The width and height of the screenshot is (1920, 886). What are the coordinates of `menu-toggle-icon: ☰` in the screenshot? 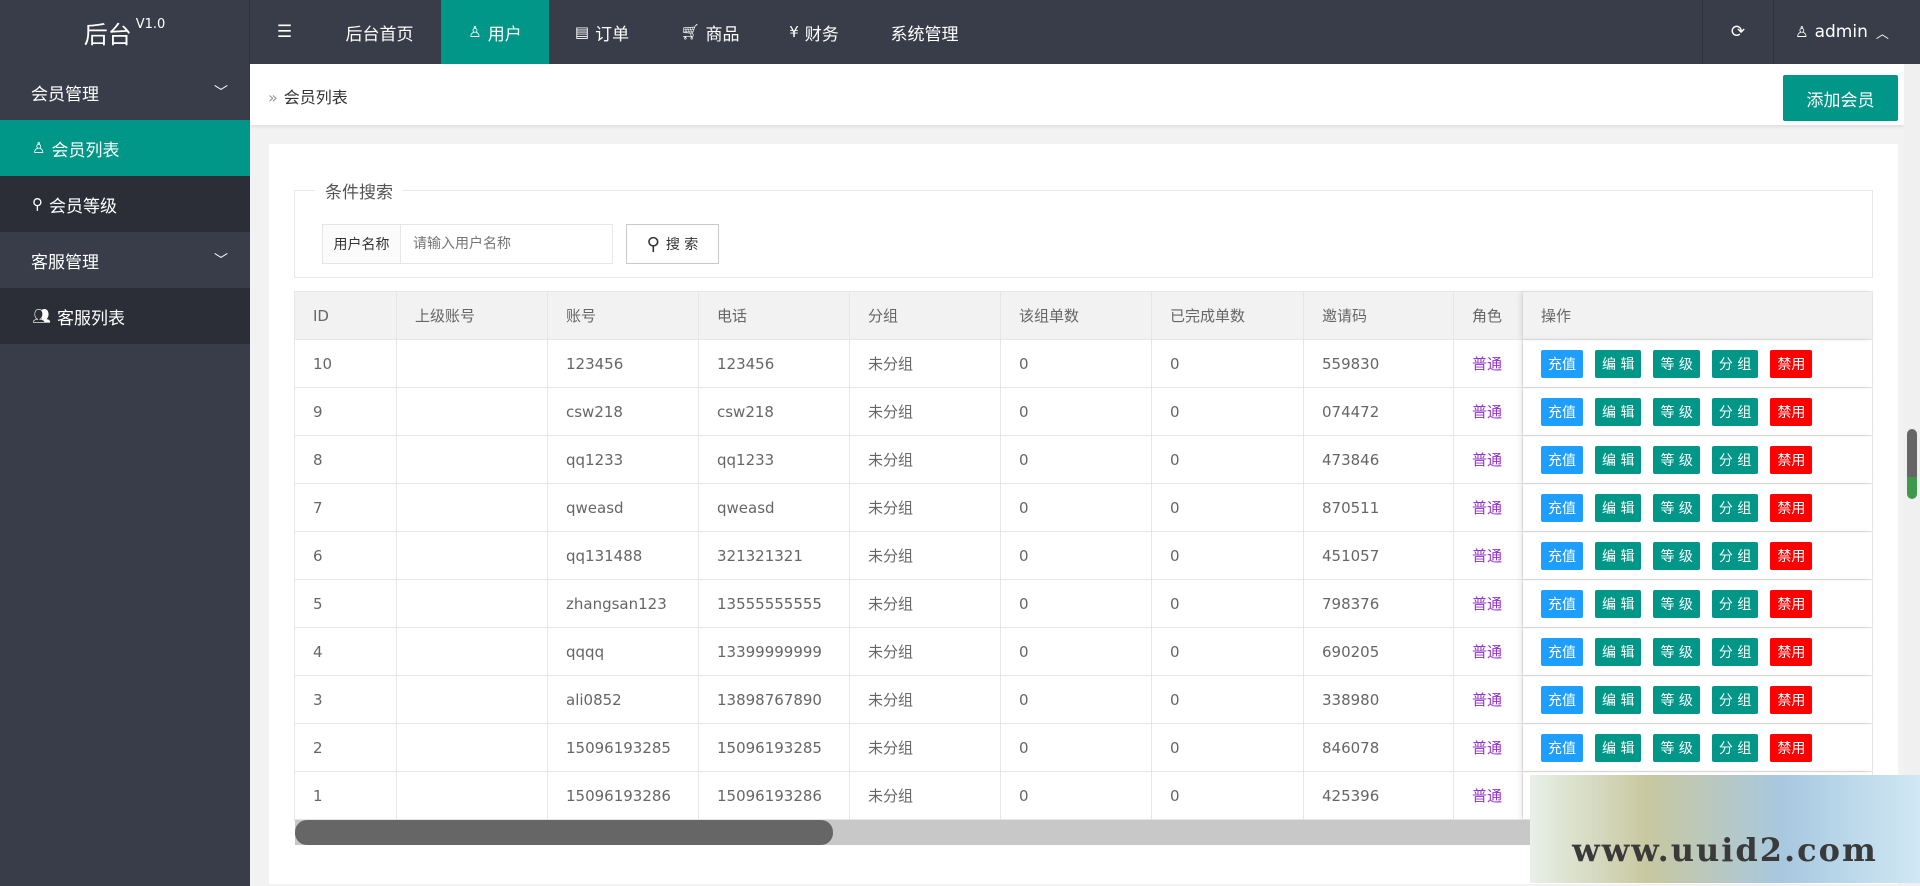 It's located at (284, 32).